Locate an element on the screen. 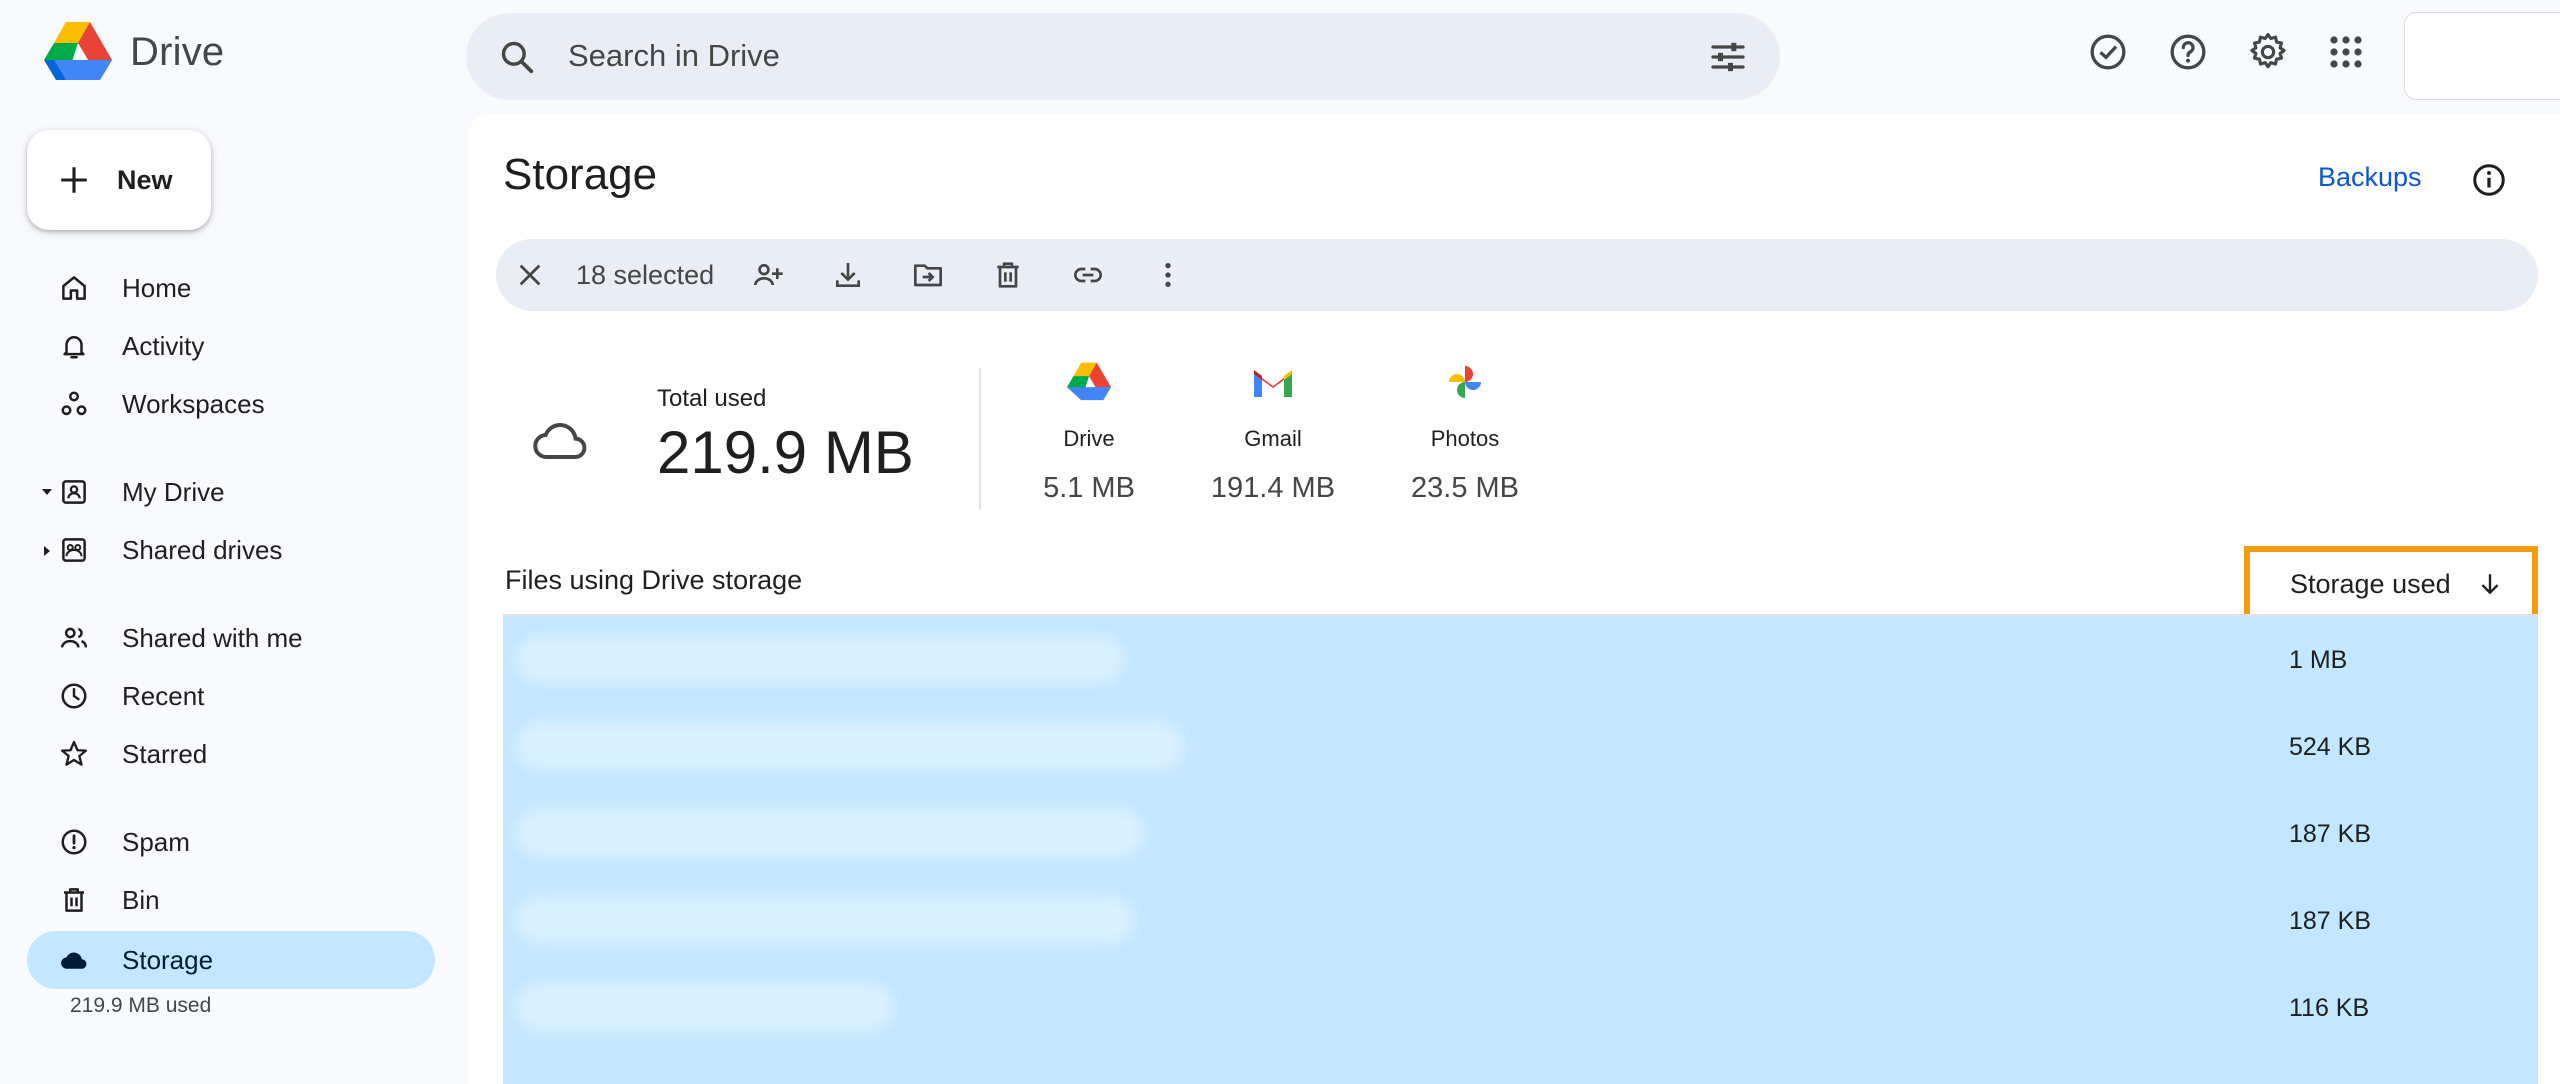 The height and width of the screenshot is (1084, 2560). sidebar-item-workspaces: Workspaces is located at coordinates (231, 404).